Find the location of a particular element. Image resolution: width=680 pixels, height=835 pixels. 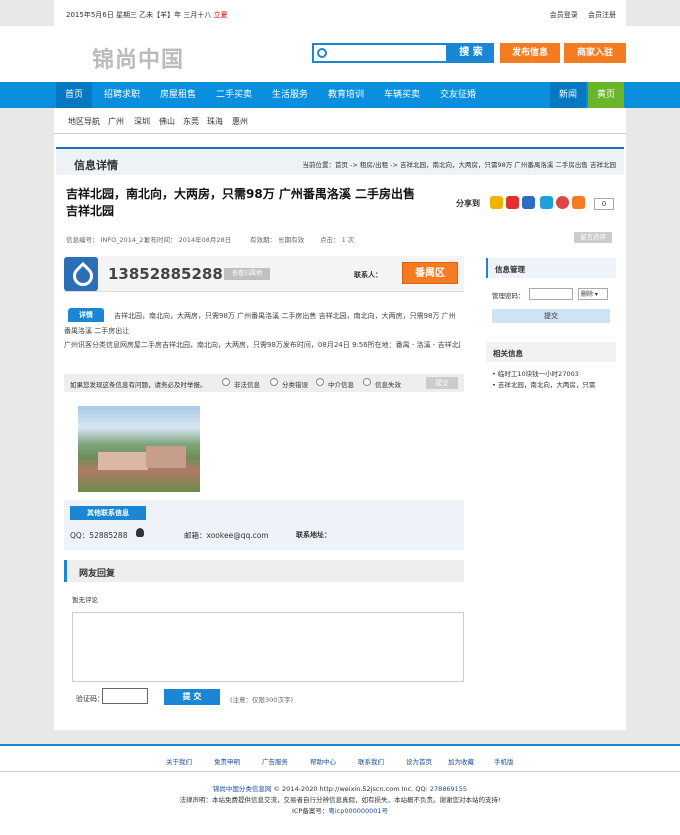

nav-item-secondhand: 二手买卖 is located at coordinates (234, 95).